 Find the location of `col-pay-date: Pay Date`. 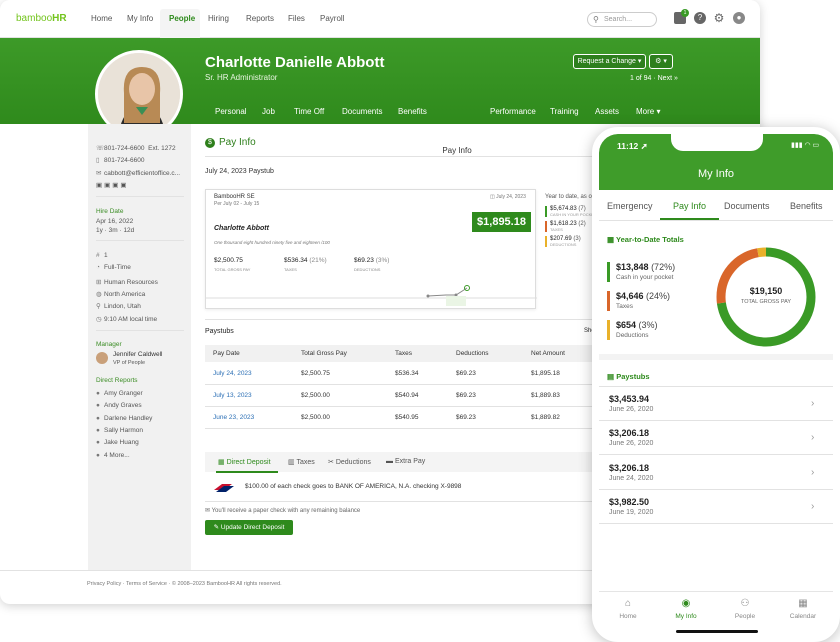

col-pay-date: Pay Date is located at coordinates (226, 353).